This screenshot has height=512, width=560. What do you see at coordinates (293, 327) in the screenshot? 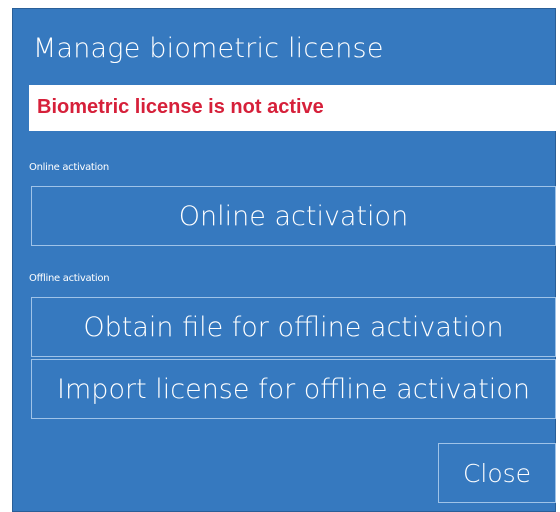
I see `obtain-file-button: Obtain file for offline activation` at bounding box center [293, 327].